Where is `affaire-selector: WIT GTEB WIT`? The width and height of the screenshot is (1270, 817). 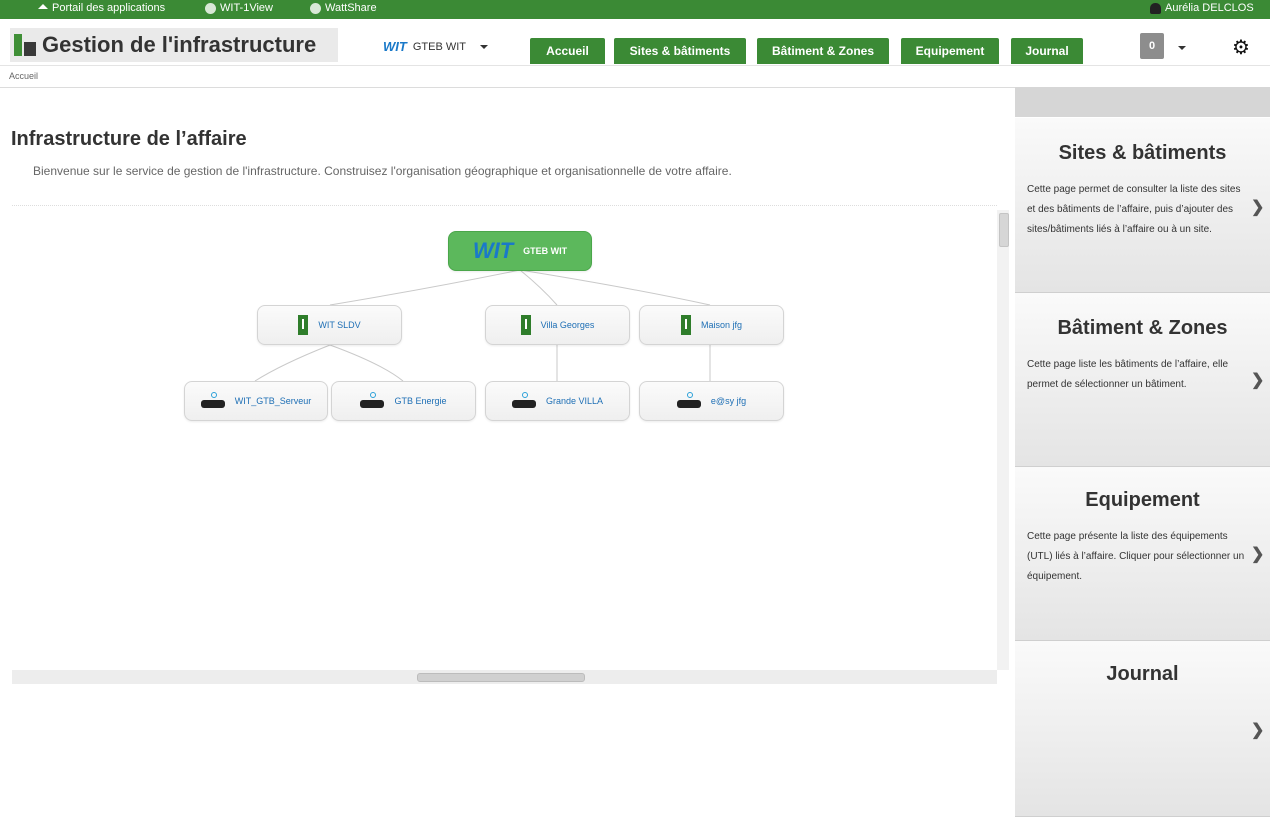
affaire-selector: WIT GTEB WIT is located at coordinates (435, 46).